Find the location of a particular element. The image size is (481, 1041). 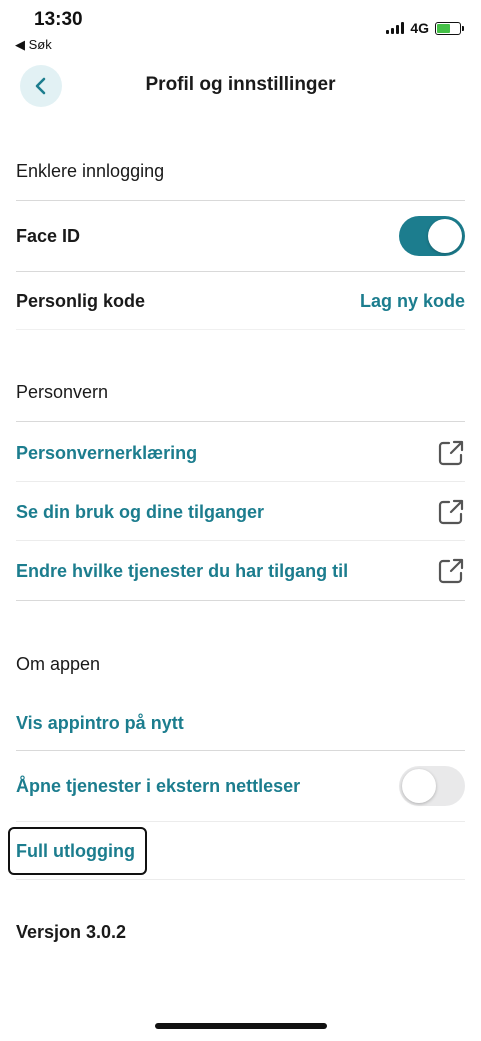

new-code-link: Lag ny kode is located at coordinates (412, 301).